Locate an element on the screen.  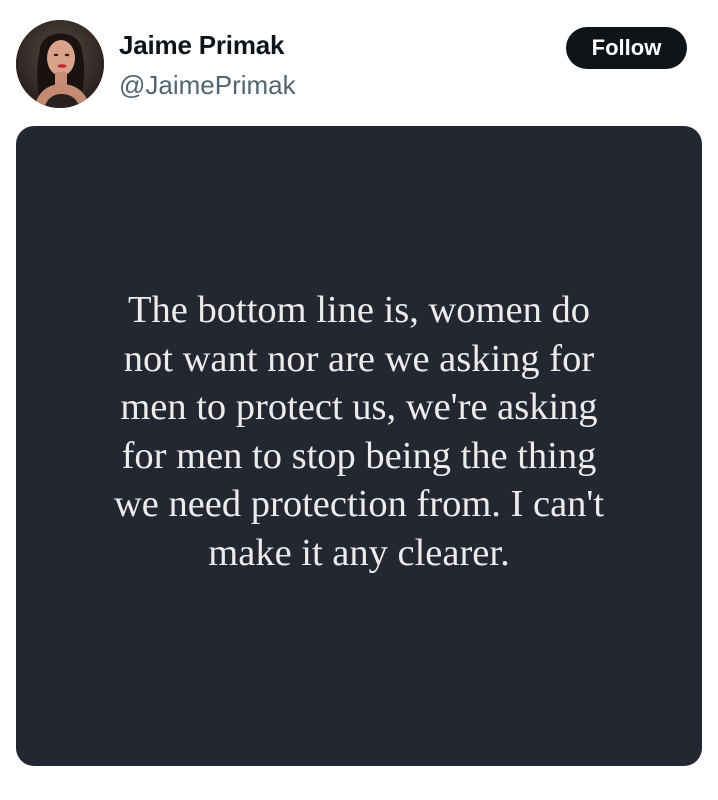
quote-line: The bottom line is, women do is located at coordinates (359, 310).